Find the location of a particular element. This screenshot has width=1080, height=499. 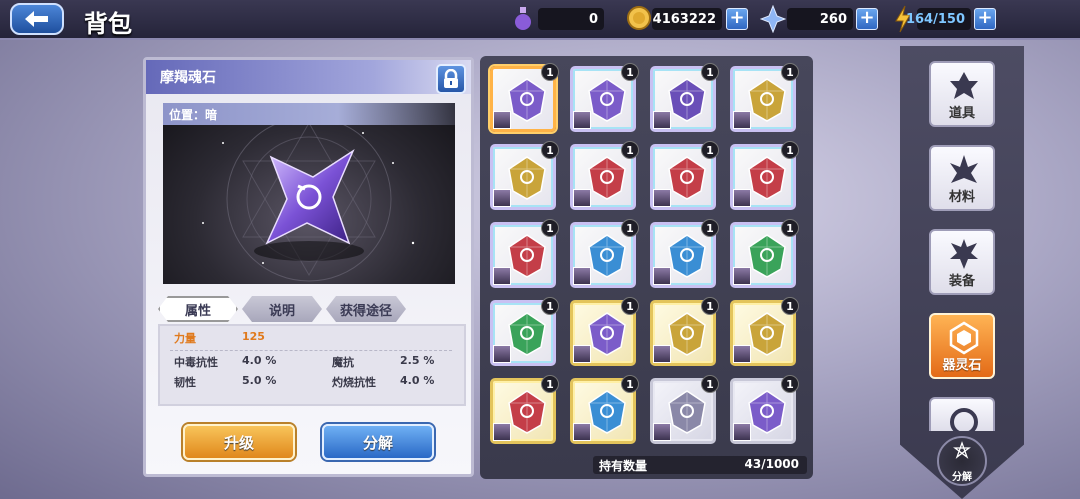

category-label: 材料 is located at coordinates (961, 197).